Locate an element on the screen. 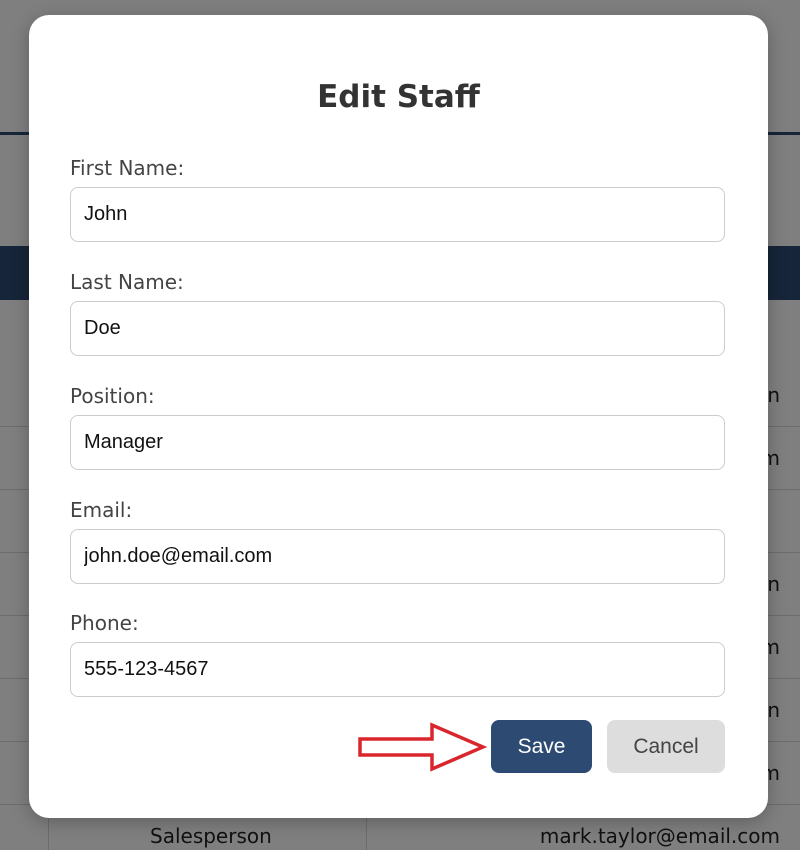 This screenshot has width=800, height=850. first-name-label: First Name: is located at coordinates (127, 168).